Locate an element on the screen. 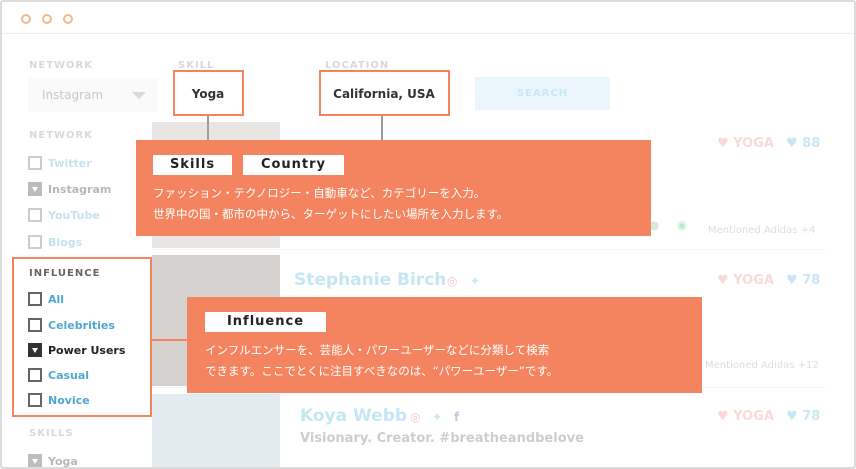 This screenshot has width=856, height=469. influence-callout-line-2: できます。ここでとくに注目すべきなのは、“パワーユーザー”です。 is located at coordinates (382, 371).